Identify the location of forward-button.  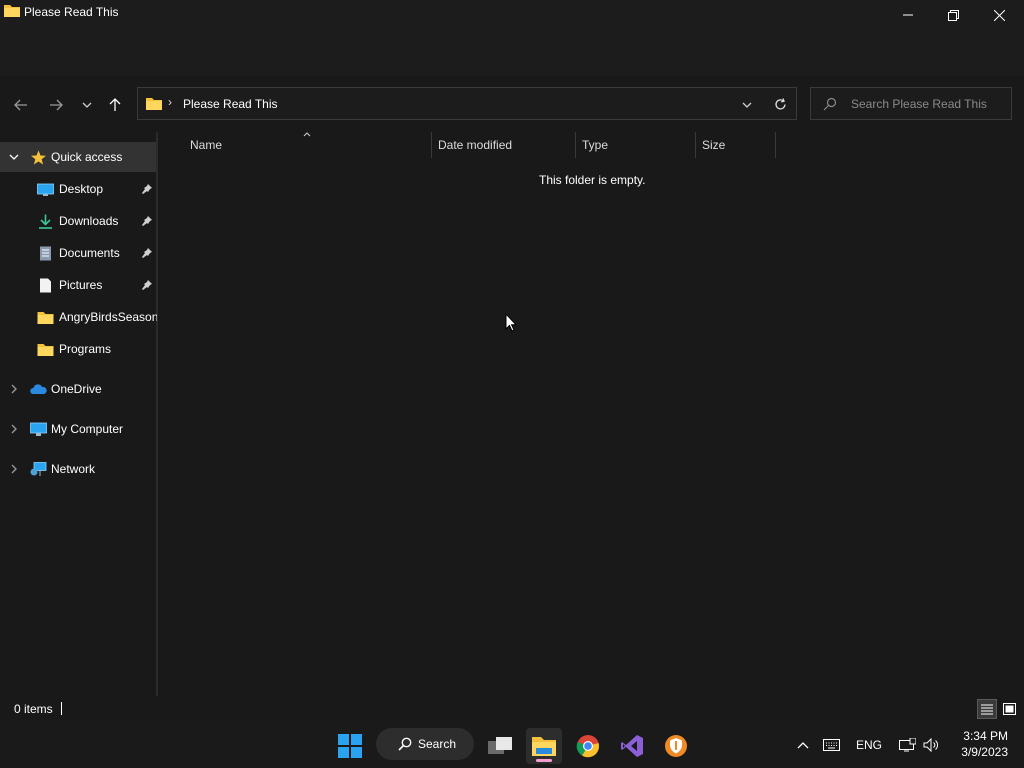
(56, 105).